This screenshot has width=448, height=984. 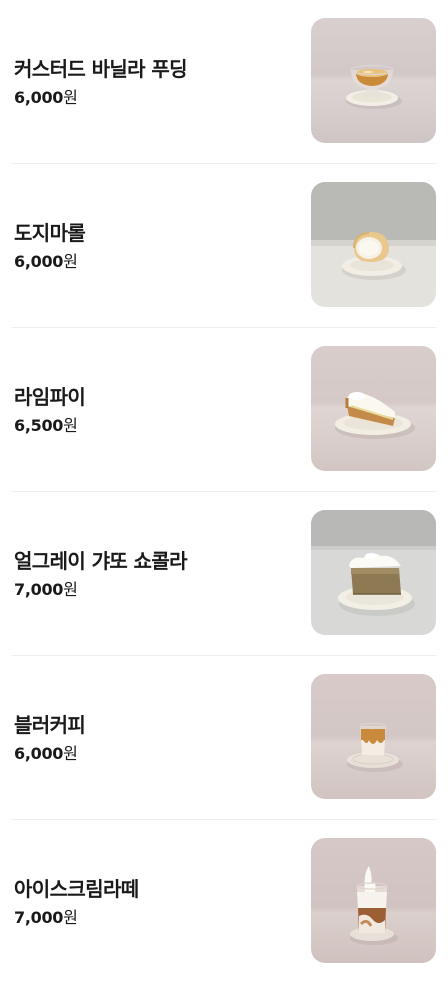 What do you see at coordinates (154, 82) in the screenshot?
I see `menu-item-info: 커스터드 바닐라 푸딩 6,000원` at bounding box center [154, 82].